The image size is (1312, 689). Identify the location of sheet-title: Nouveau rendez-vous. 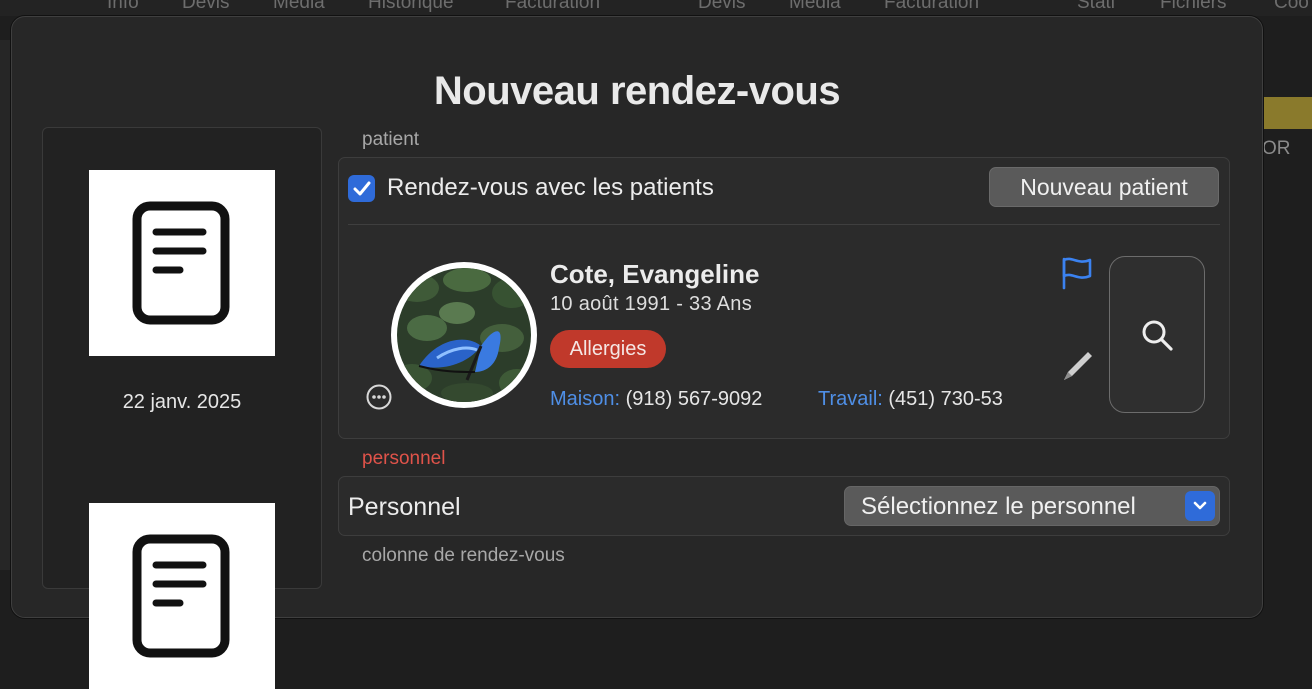
(637, 91).